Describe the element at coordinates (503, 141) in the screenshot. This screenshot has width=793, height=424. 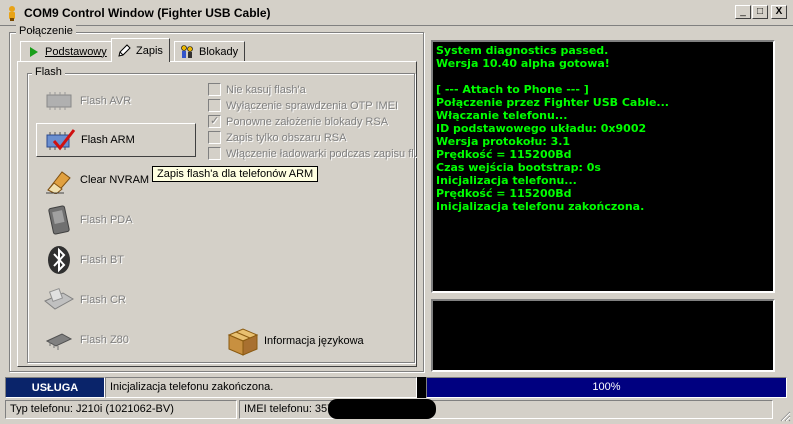
I see `console-line: Wersja protokołu: 3.1` at that location.